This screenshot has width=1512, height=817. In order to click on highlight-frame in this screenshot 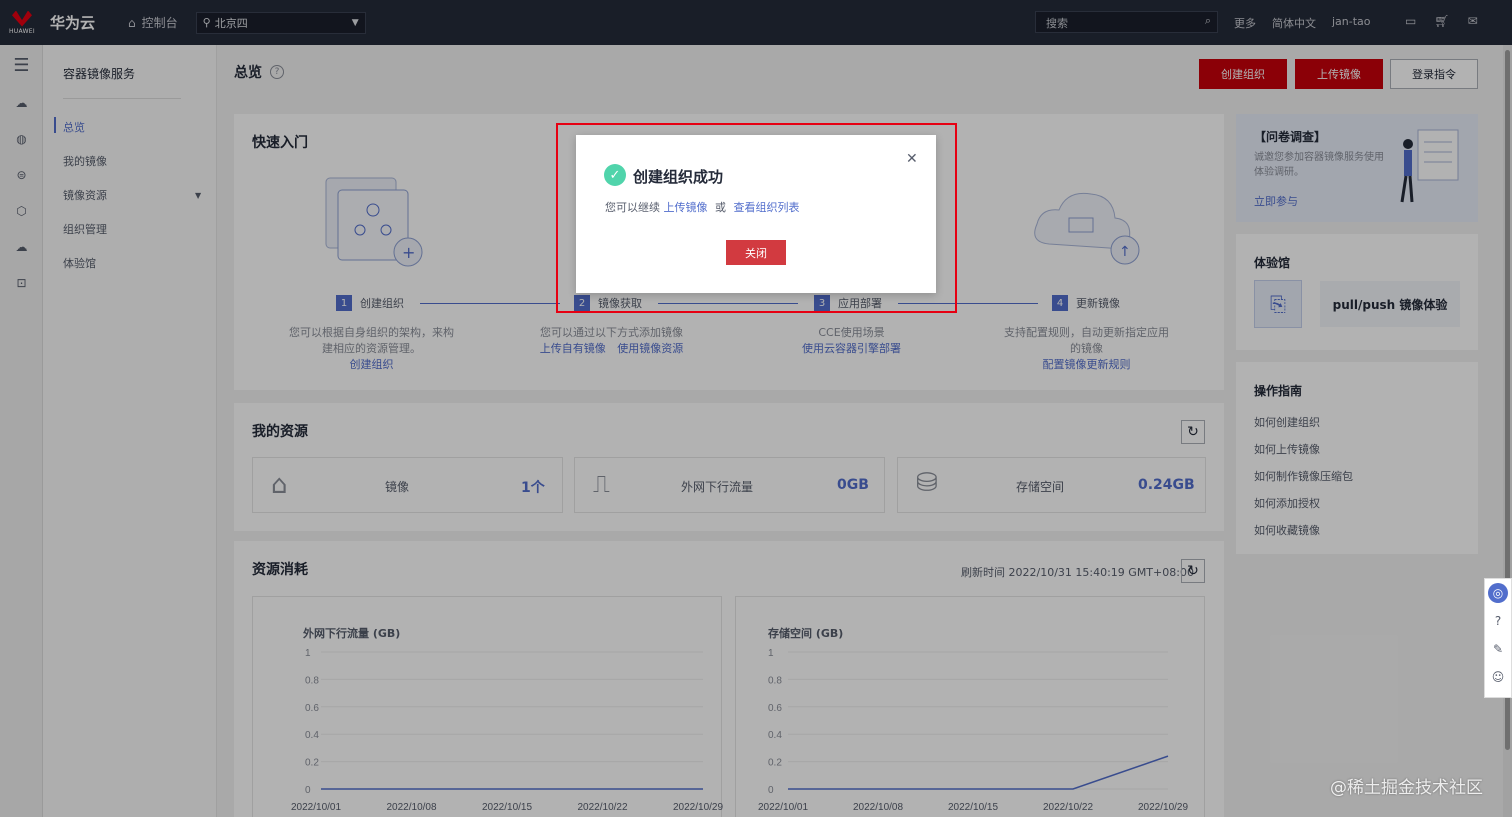, I will do `click(756, 218)`.